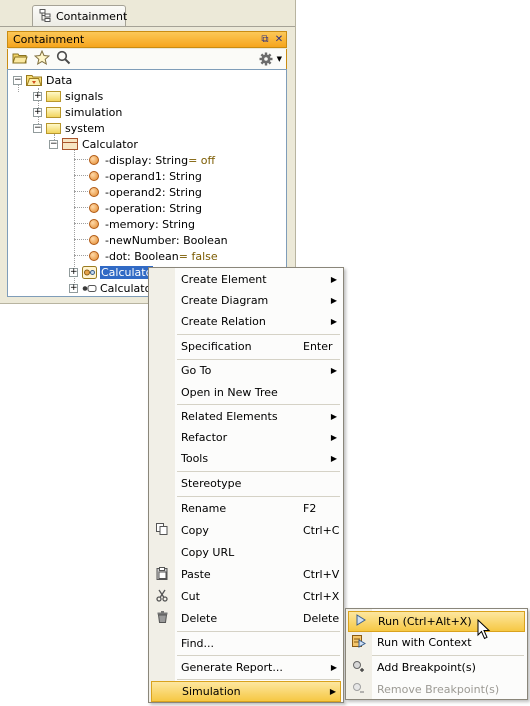 The image size is (530, 706). Describe the element at coordinates (204, 437) in the screenshot. I see `menu-item-label: Refactor` at that location.